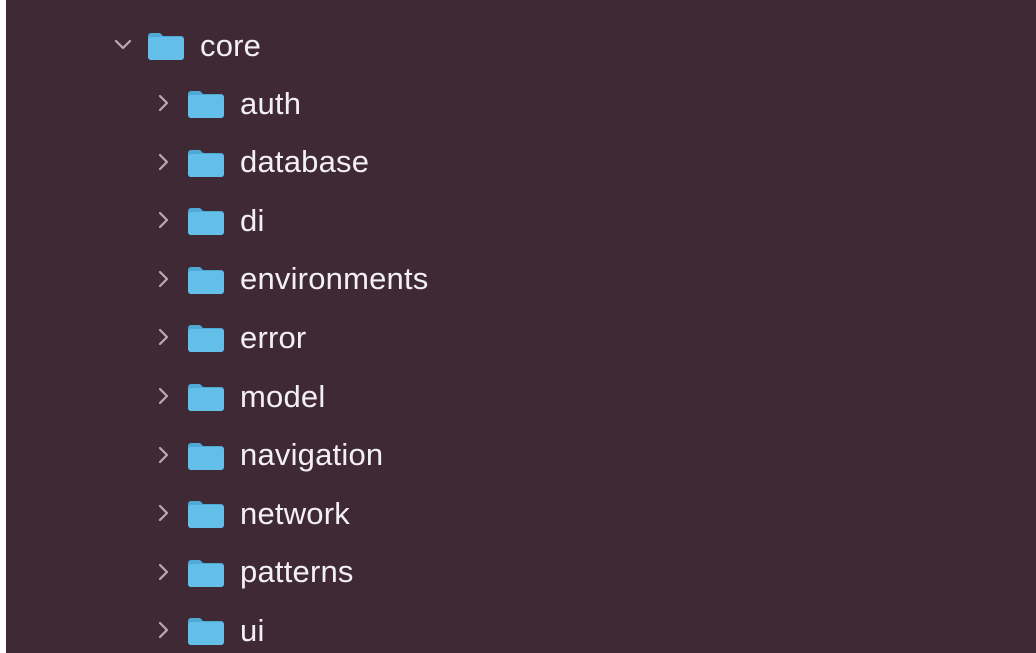  What do you see at coordinates (297, 572) in the screenshot?
I see `tree-item-label: patterns` at bounding box center [297, 572].